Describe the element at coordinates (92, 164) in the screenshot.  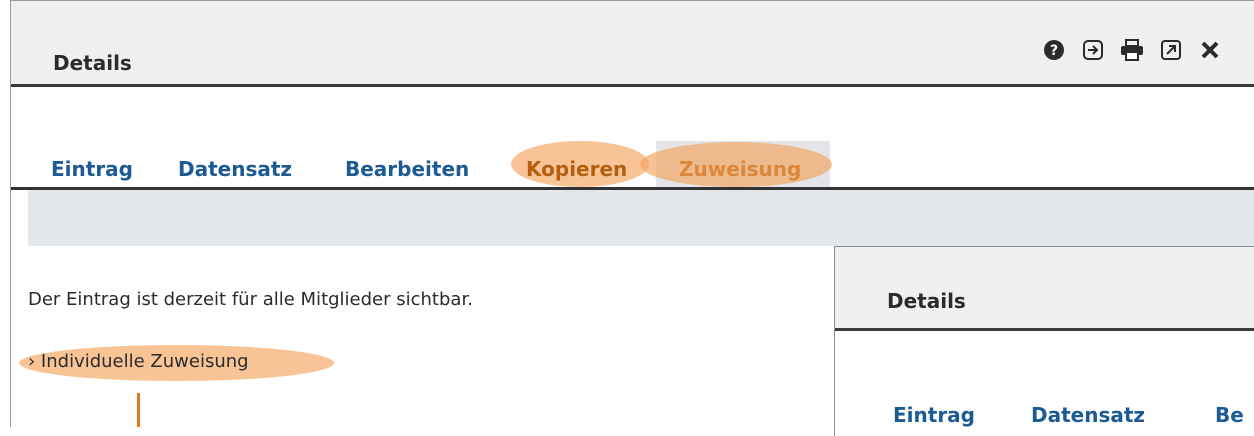
I see `tab-eintrag: Eintrag` at that location.